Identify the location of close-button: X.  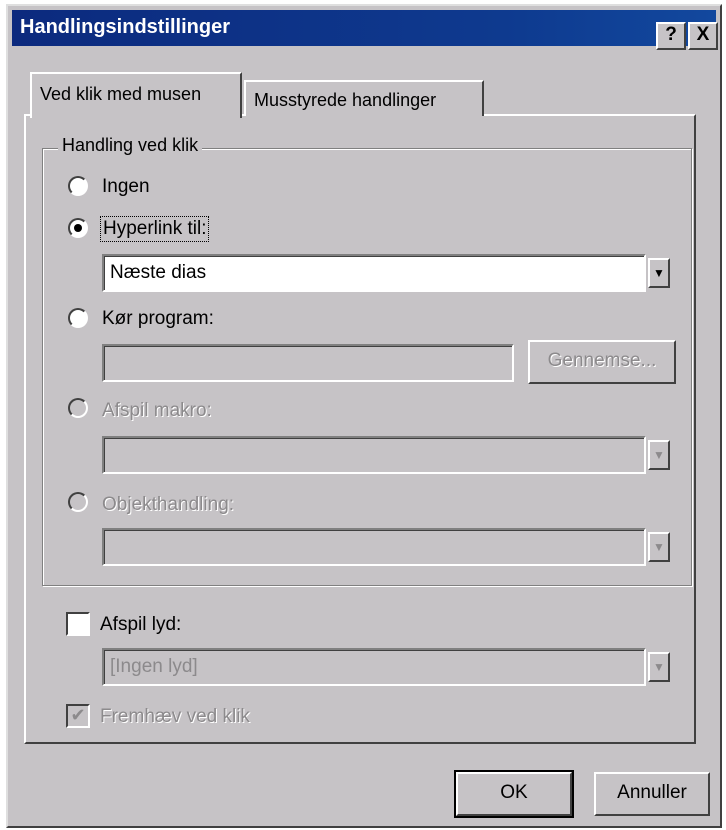
(703, 36).